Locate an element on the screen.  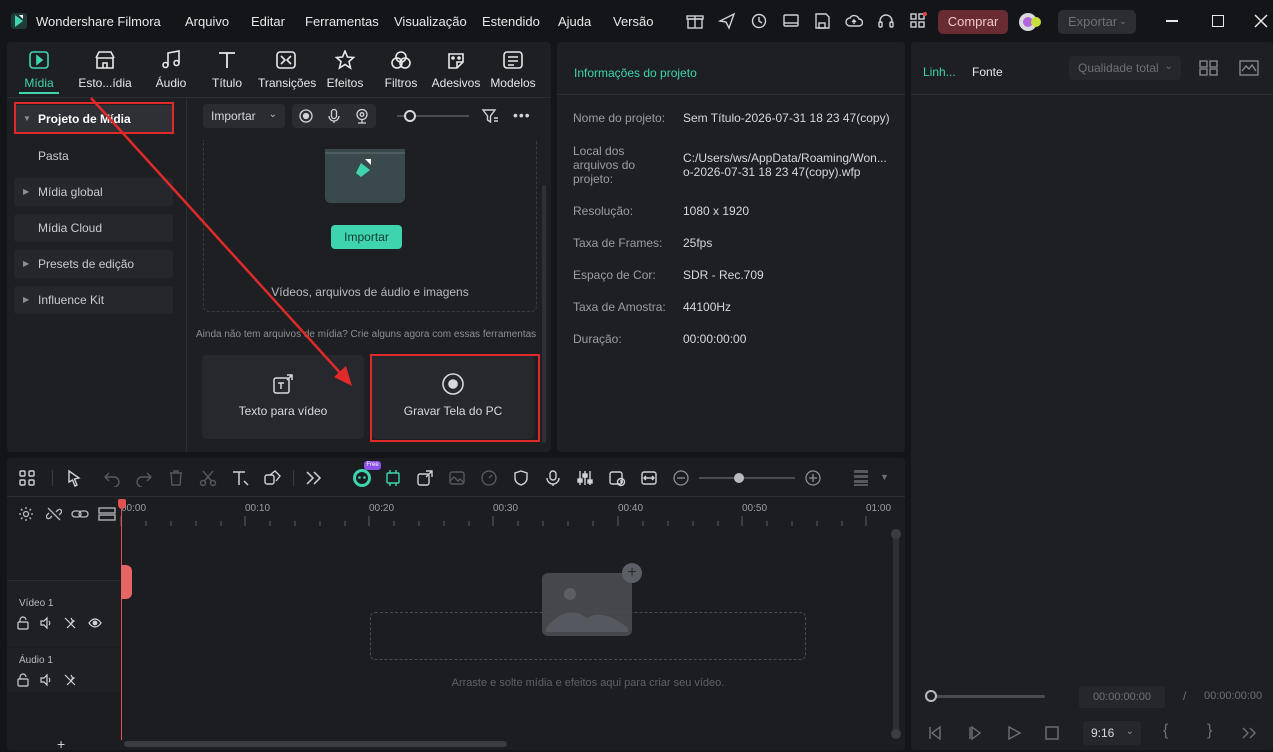
ruler-label: 00:10 is located at coordinates (258, 508).